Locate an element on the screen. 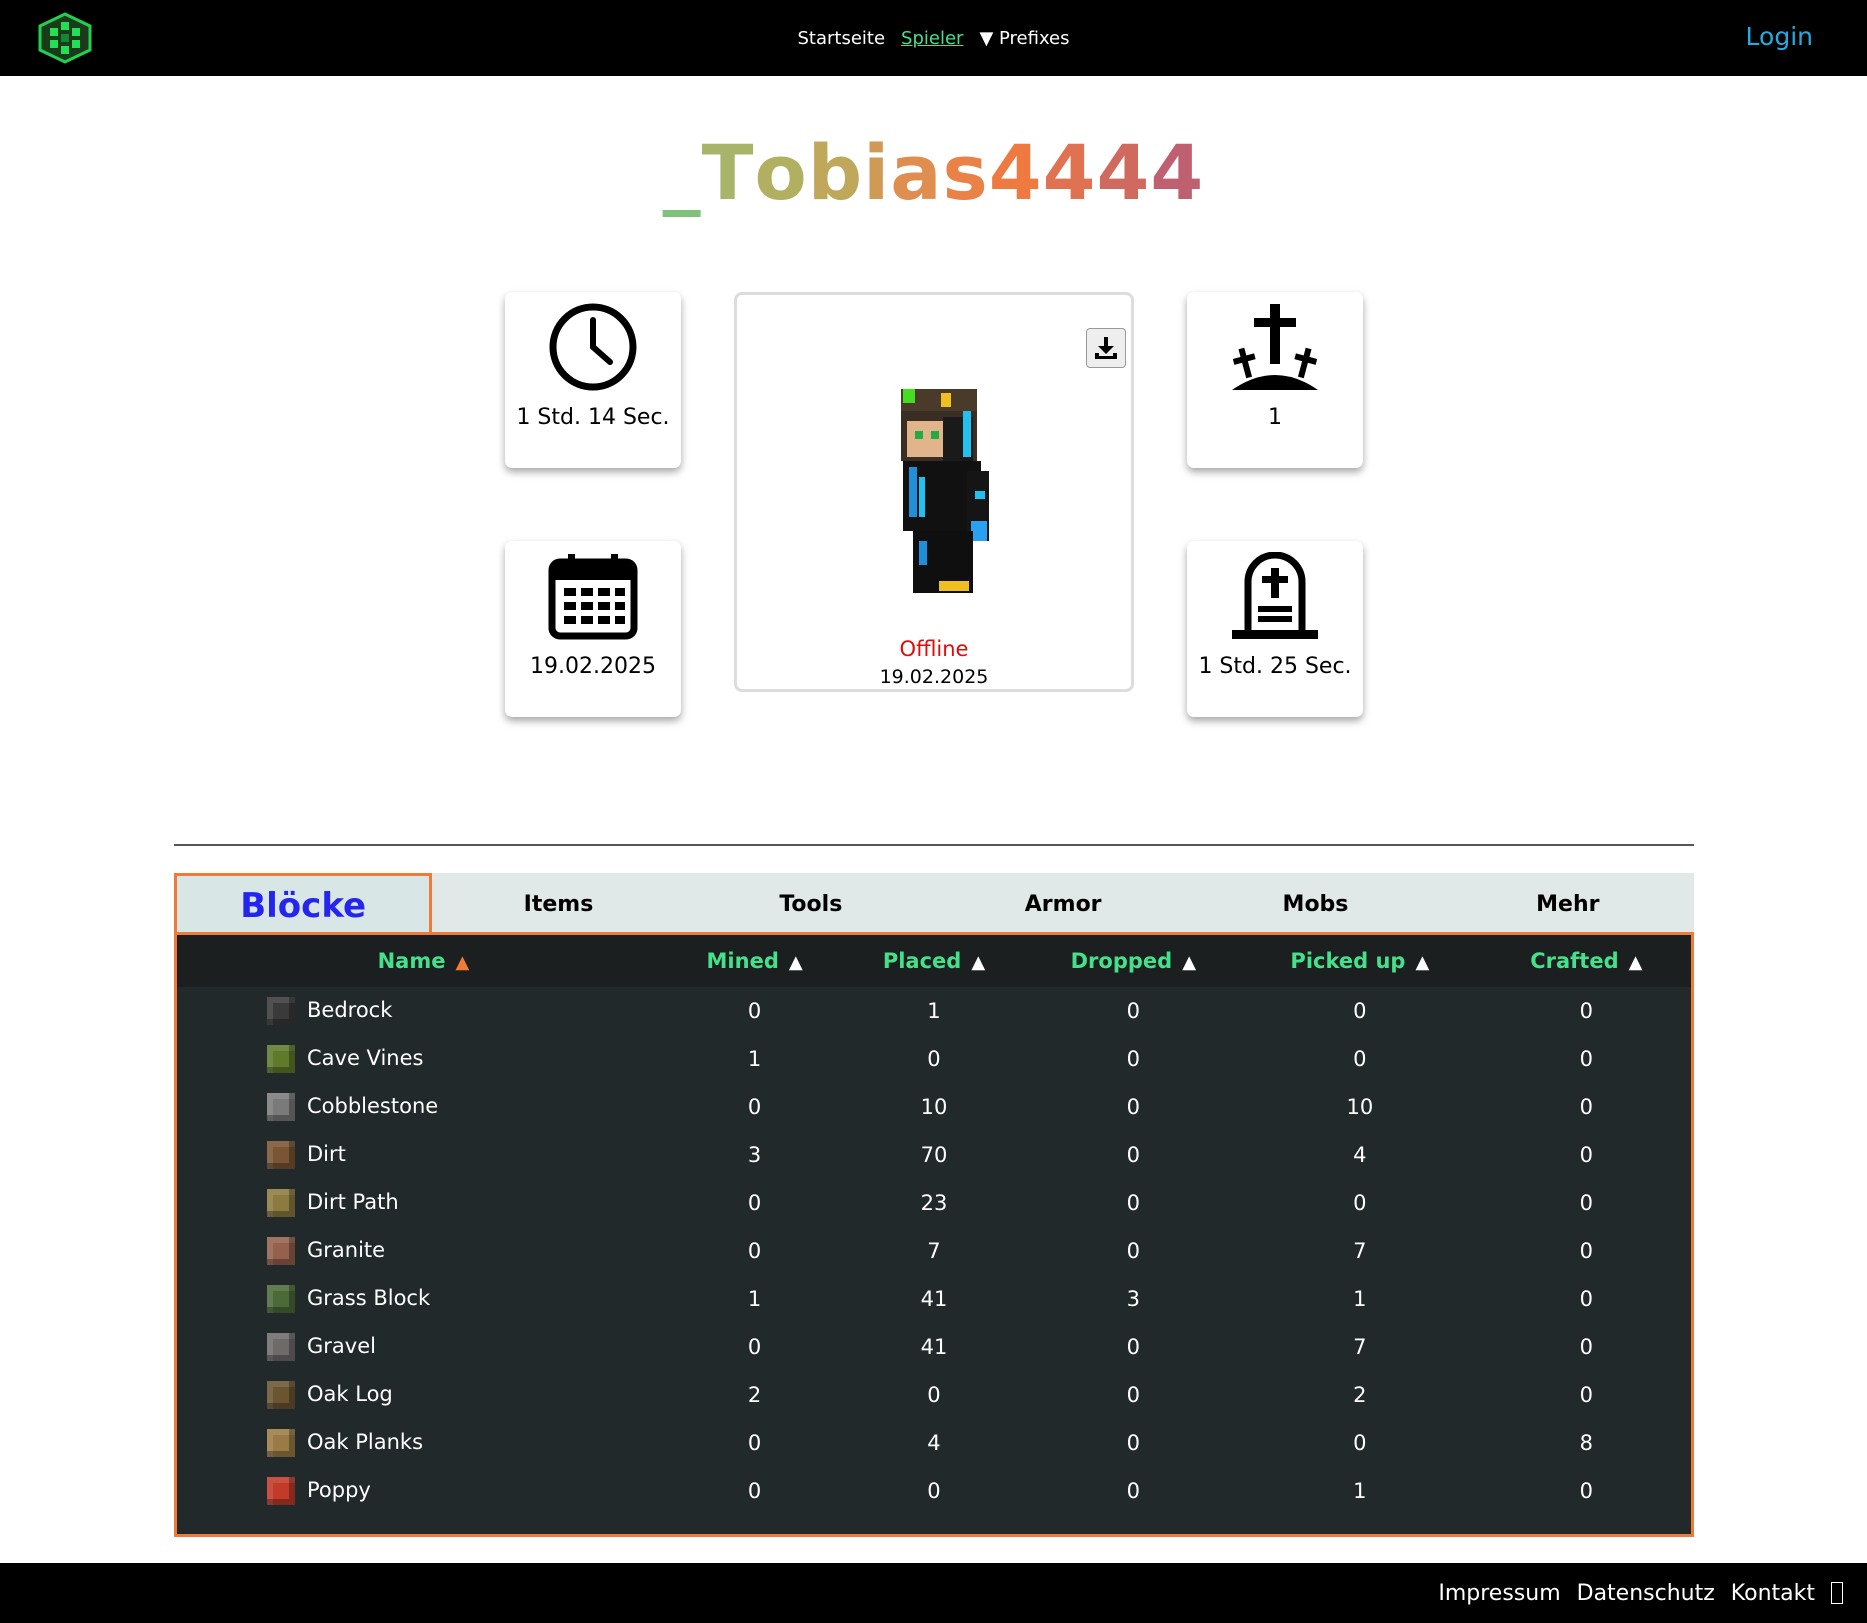  sort-asc-icon: ▲ is located at coordinates (462, 962).